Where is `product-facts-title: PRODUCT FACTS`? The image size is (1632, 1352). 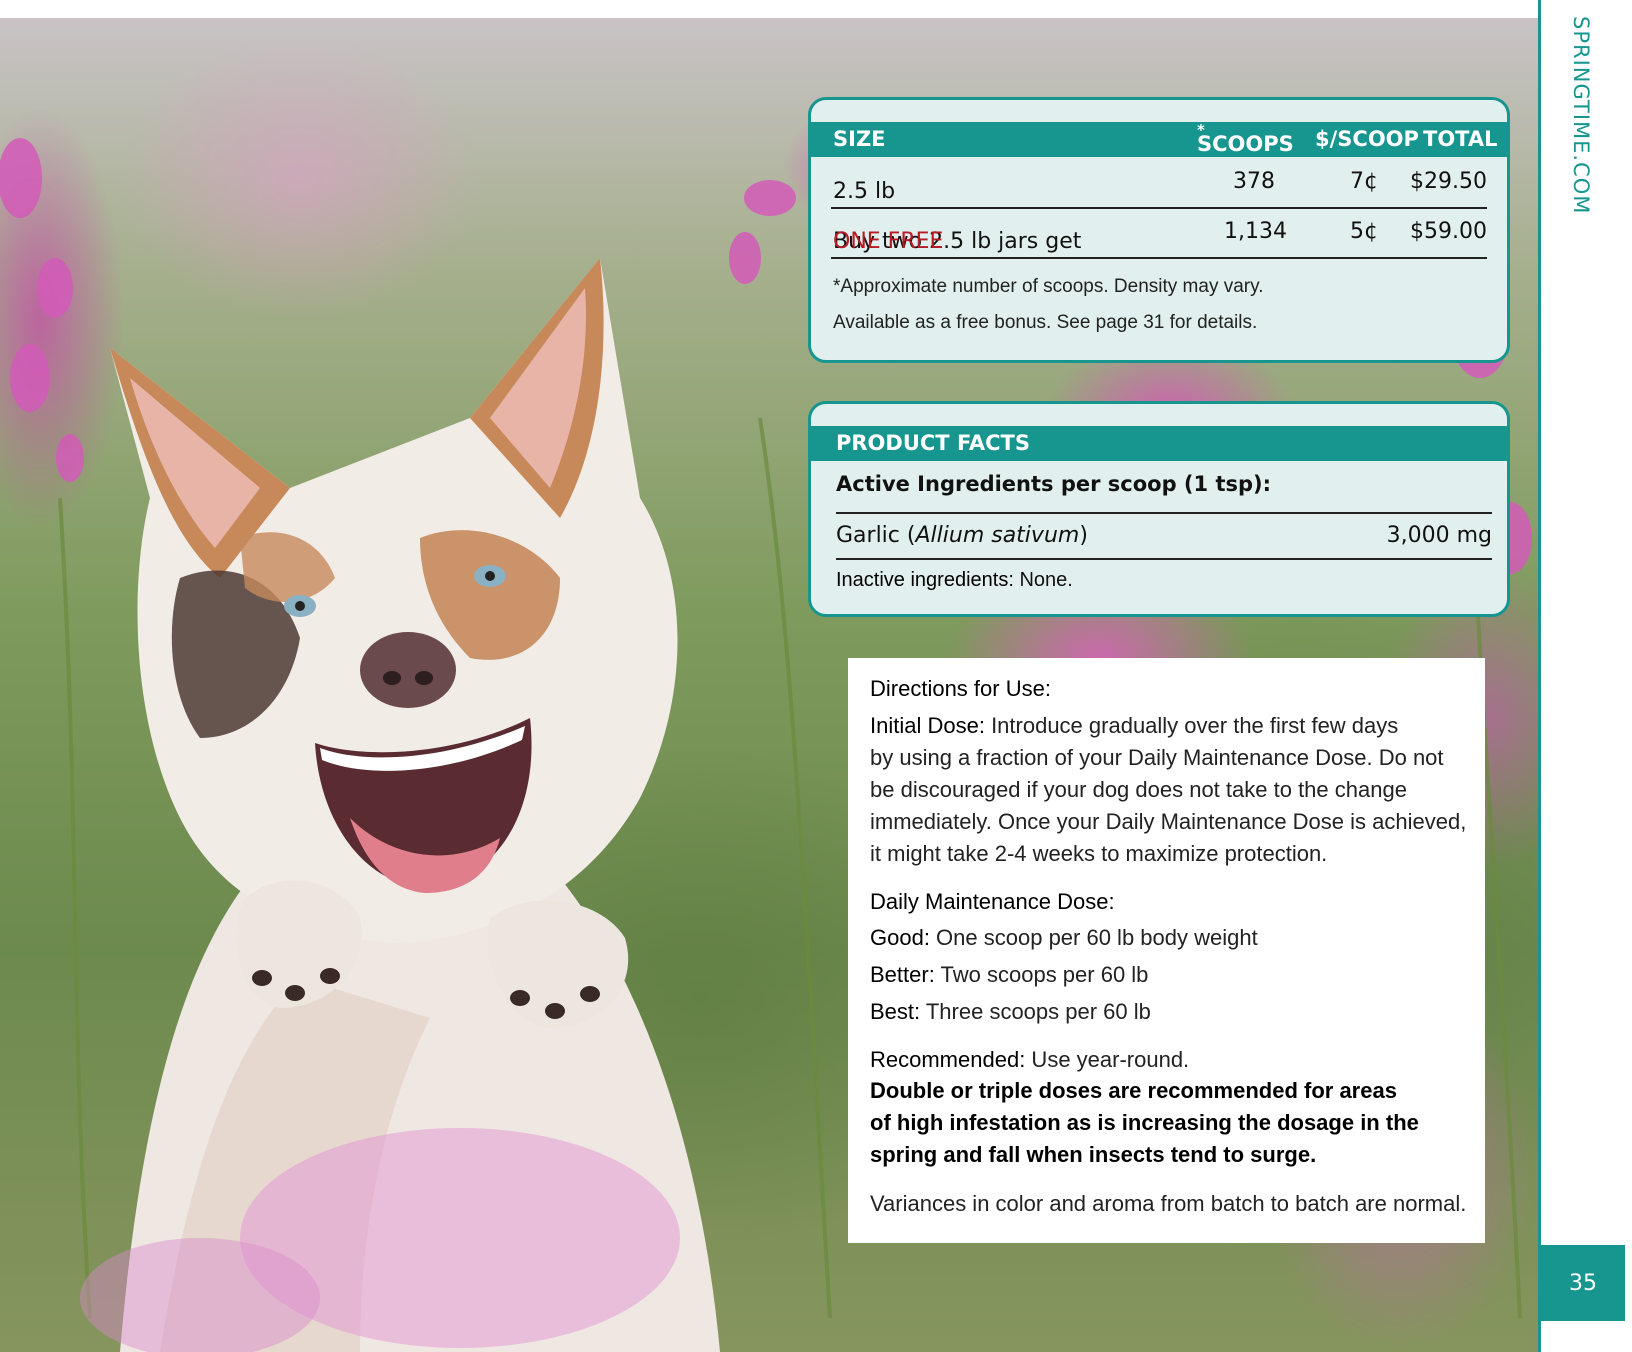 product-facts-title: PRODUCT FACTS is located at coordinates (933, 443).